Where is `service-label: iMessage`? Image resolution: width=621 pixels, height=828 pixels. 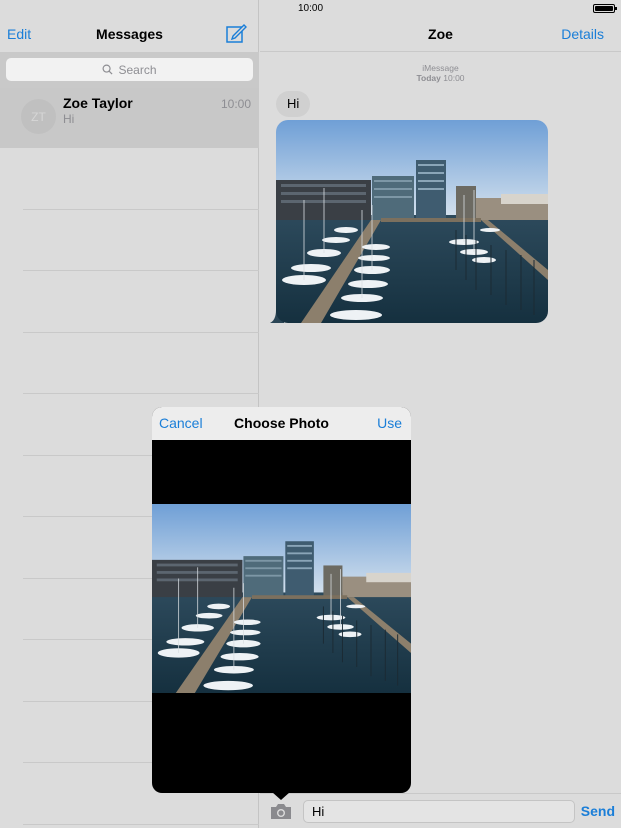 service-label: iMessage is located at coordinates (440, 68).